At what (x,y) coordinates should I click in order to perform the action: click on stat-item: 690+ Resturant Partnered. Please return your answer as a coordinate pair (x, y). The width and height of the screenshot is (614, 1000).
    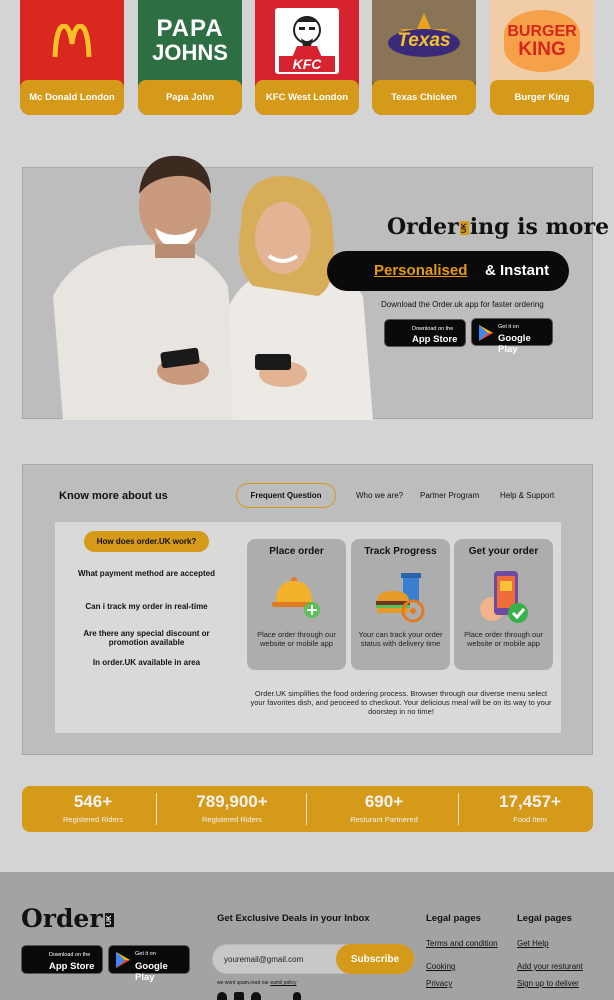
    Looking at the image, I should click on (384, 809).